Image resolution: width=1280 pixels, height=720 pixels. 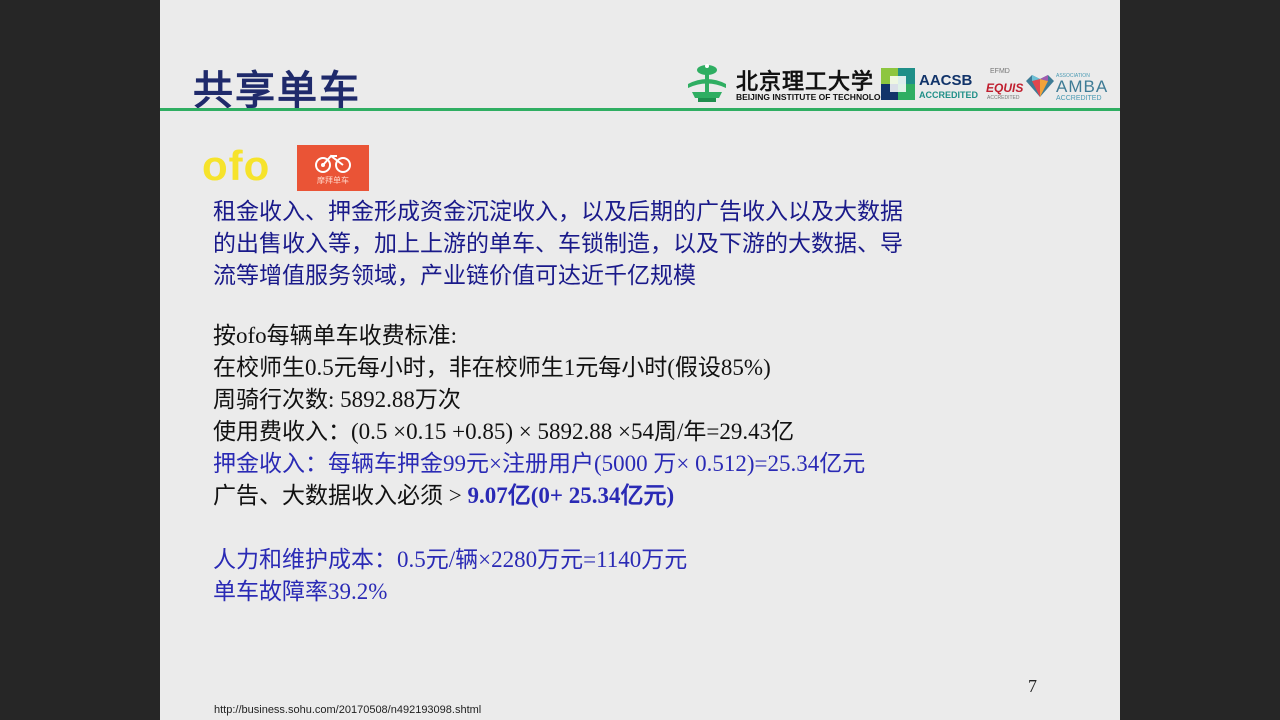 I want to click on ad-data-revenue-line: 广告、大数据收入必须 > 9.07亿(0+ 25.34亿元), so click(x=539, y=496).